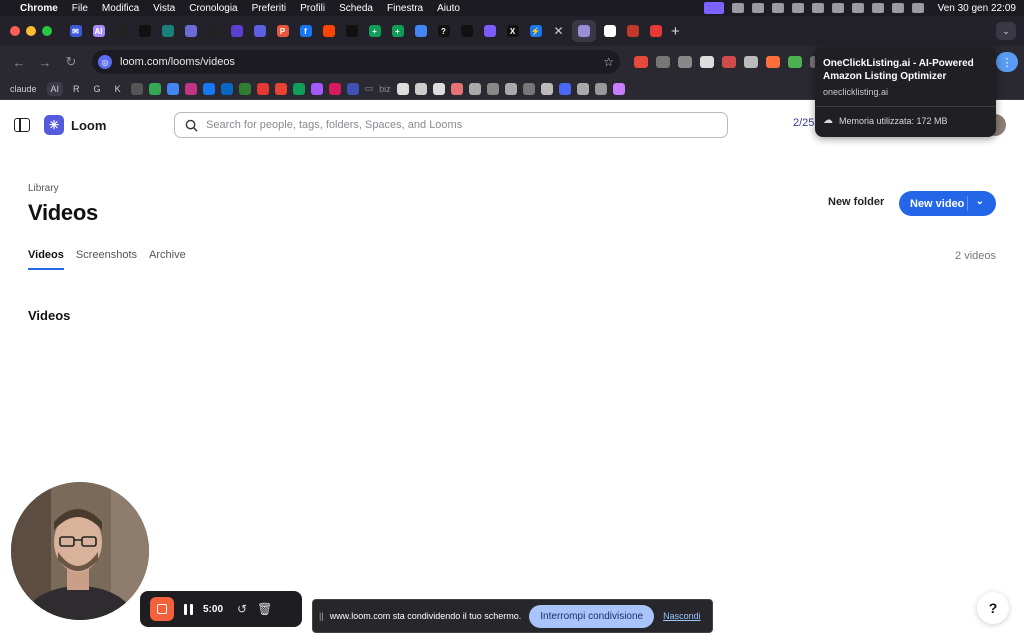  Describe the element at coordinates (356, 8) in the screenshot. I see `menu-scheda: Scheda` at that location.